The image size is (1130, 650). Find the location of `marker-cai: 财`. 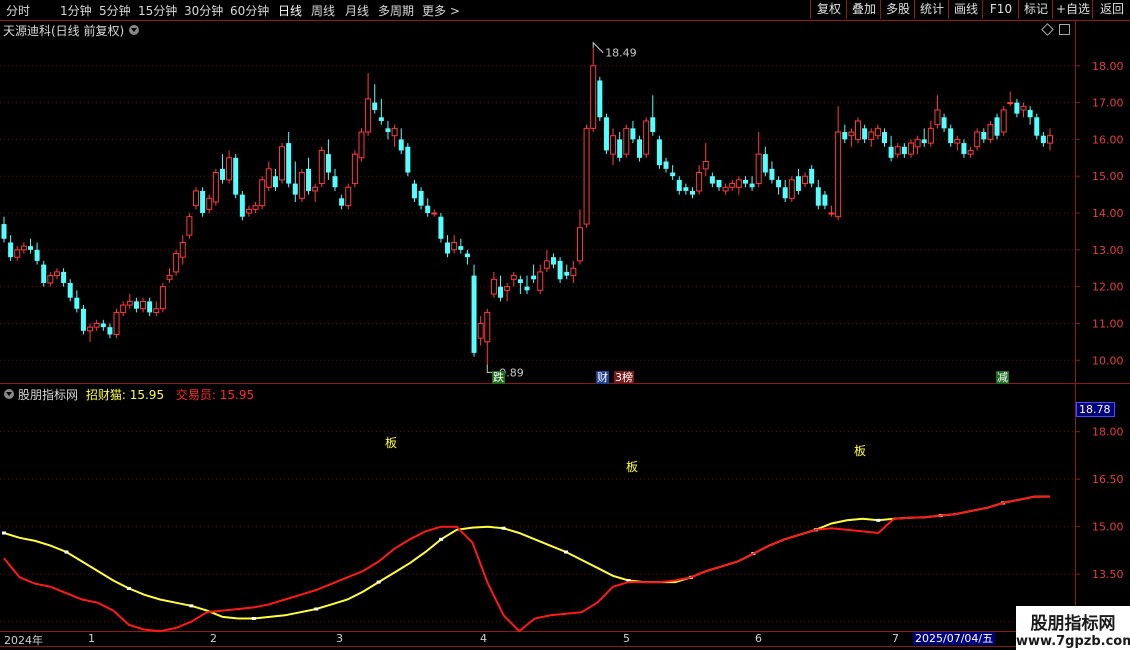

marker-cai: 财 is located at coordinates (602, 377).